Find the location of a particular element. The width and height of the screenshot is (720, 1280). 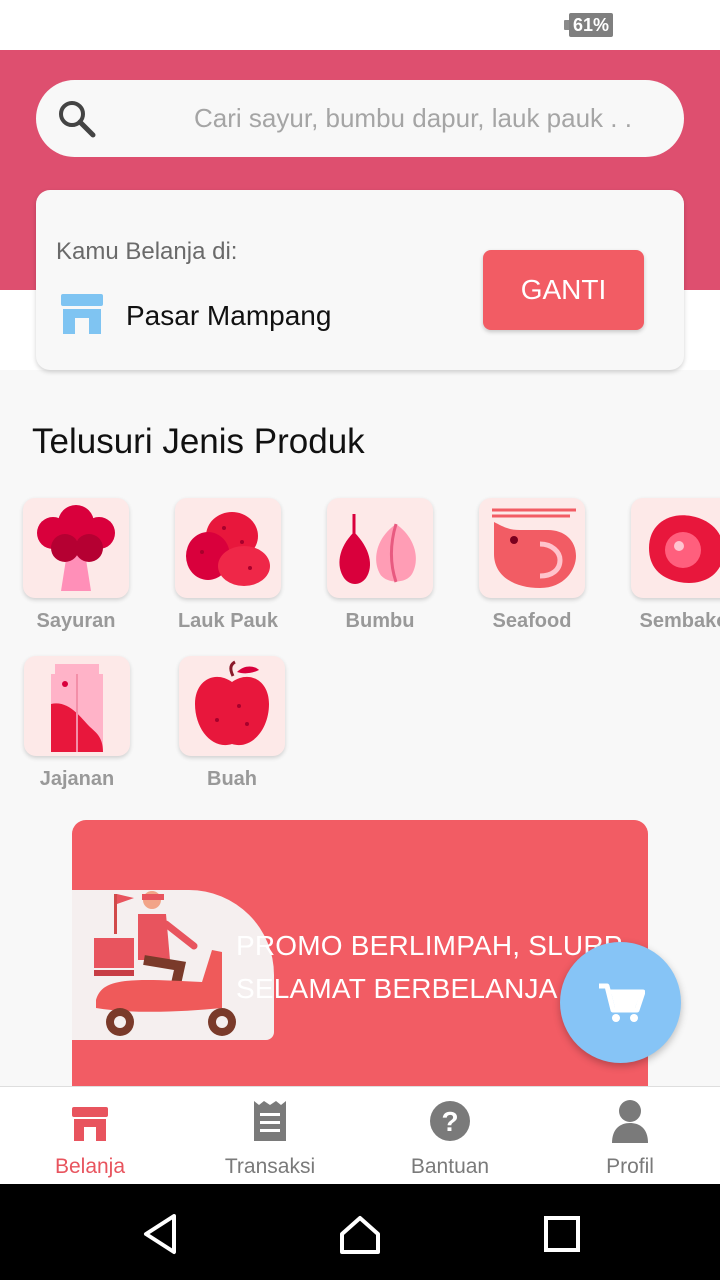

potato-icon is located at coordinates (228, 549).